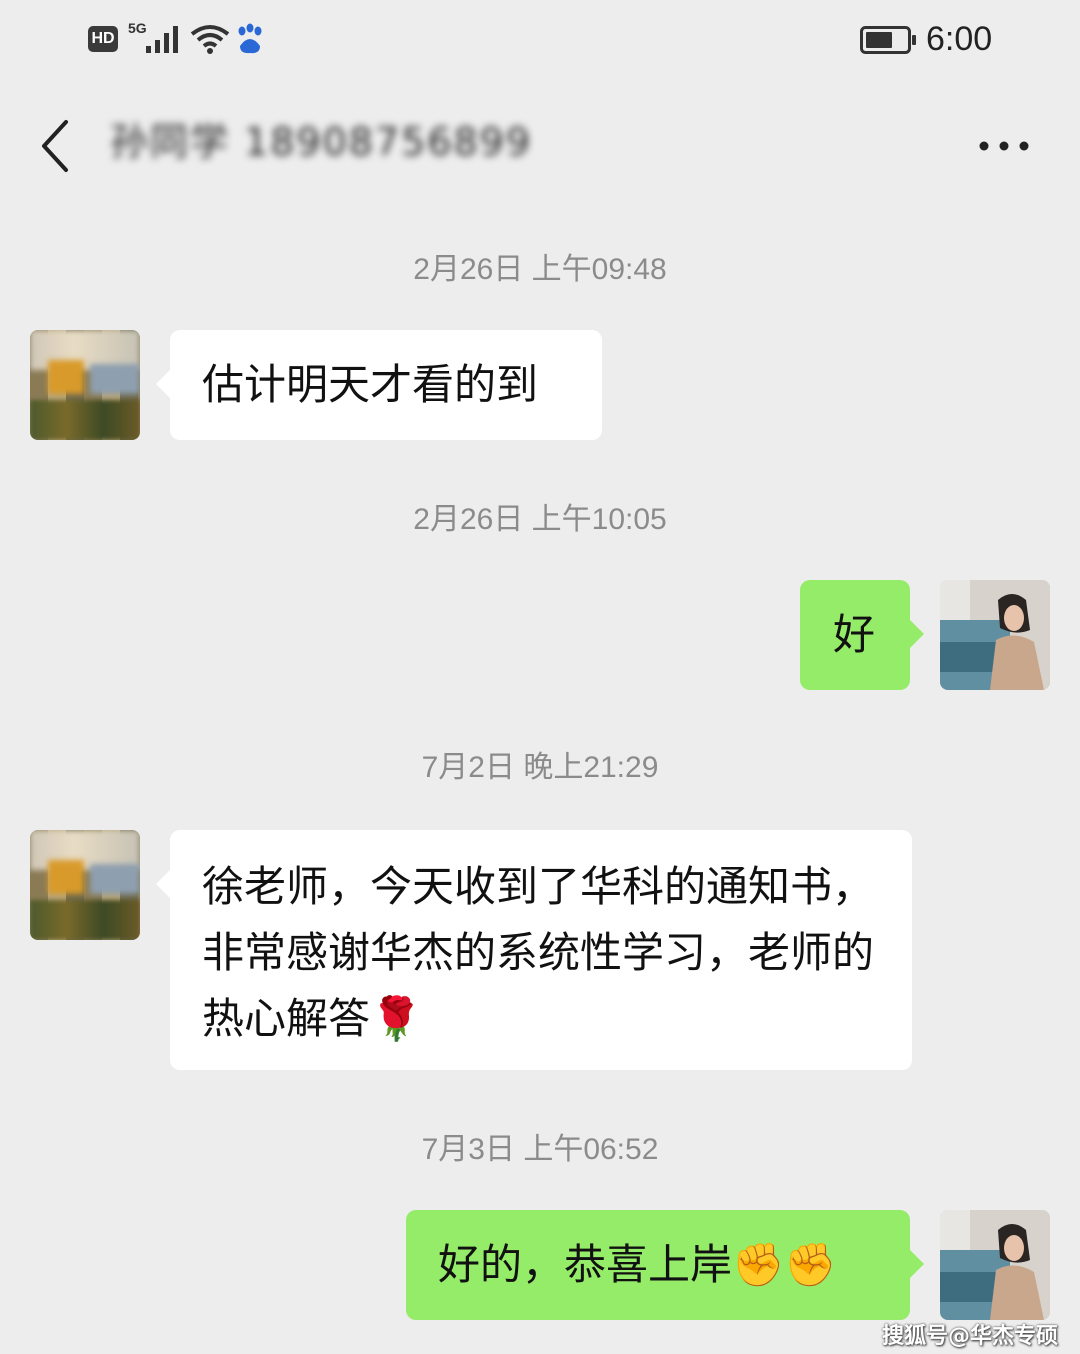  Describe the element at coordinates (637, 1264) in the screenshot. I see `message-text: 好的，恭喜上岸✊✊` at that location.